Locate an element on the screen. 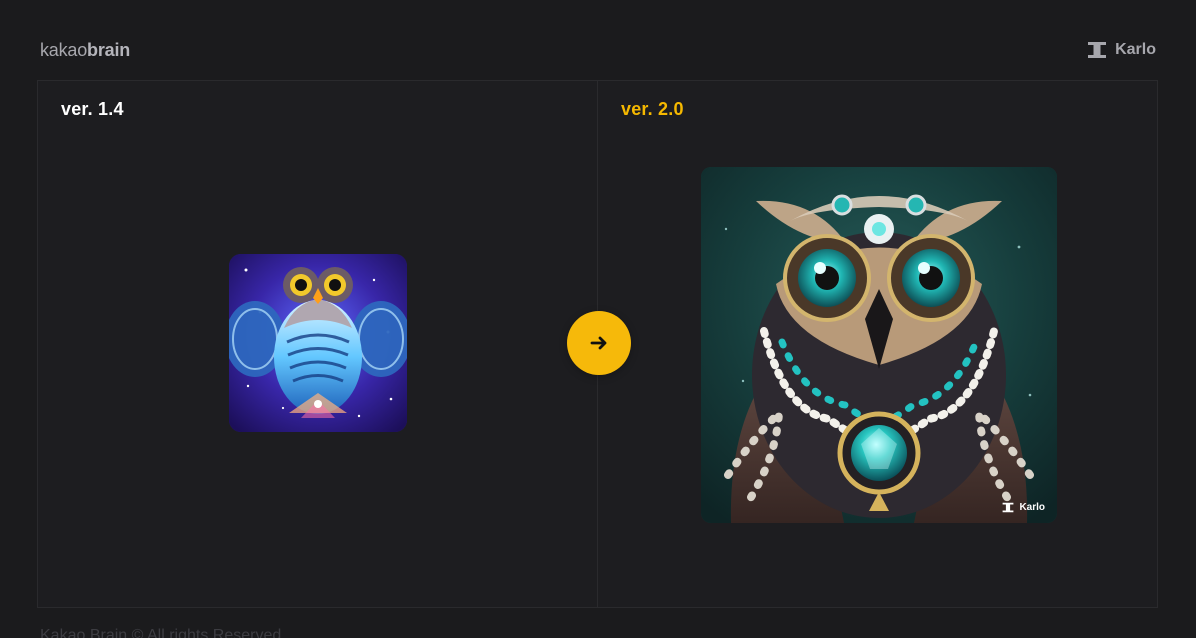 The width and height of the screenshot is (1196, 638). copyright-footer: Kakao Brain © All rights Reserved is located at coordinates (161, 632).